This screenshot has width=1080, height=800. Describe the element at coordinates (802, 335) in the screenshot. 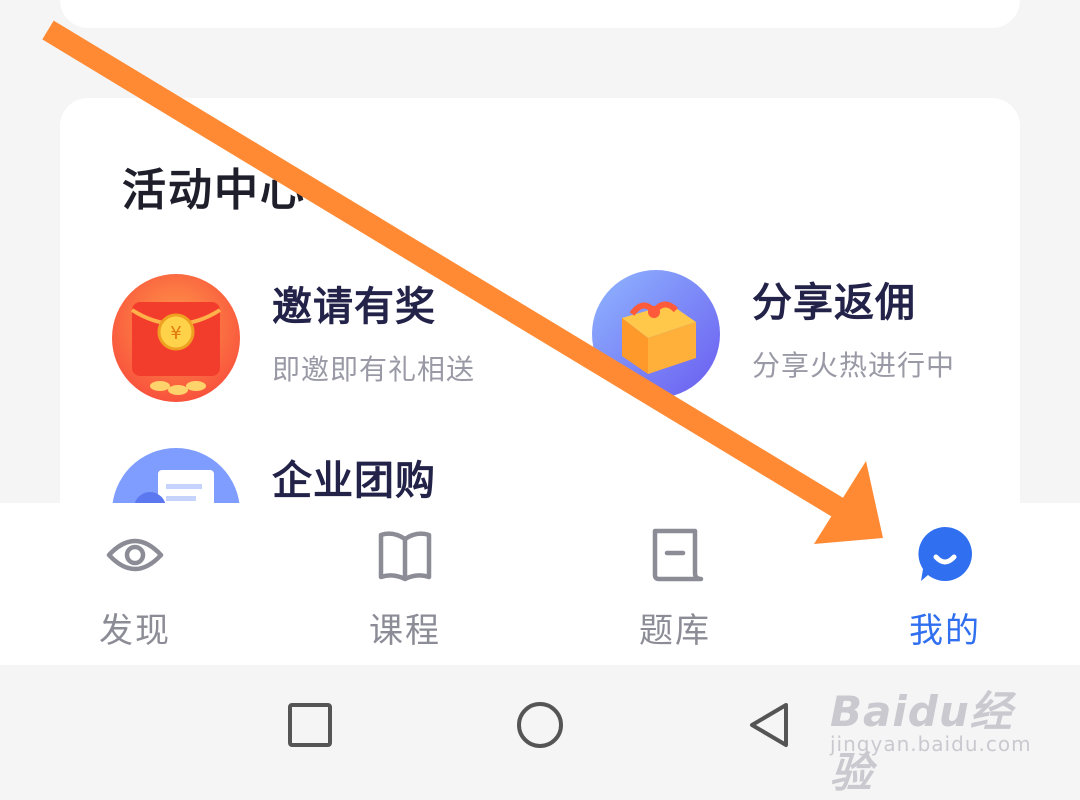

I see `promo-share: 分享返佣 分享火热进行中` at that location.